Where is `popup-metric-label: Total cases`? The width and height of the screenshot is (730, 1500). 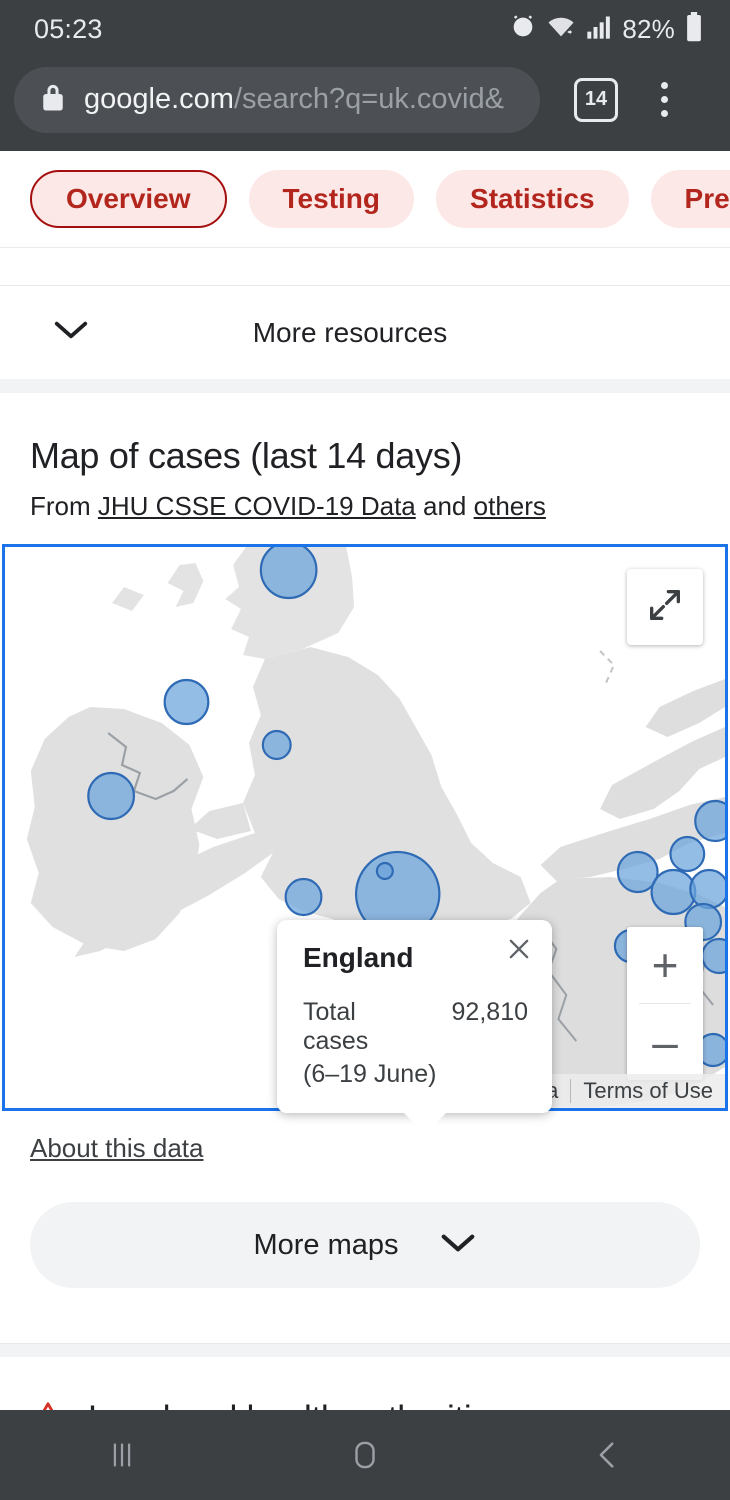 popup-metric-label: Total cases is located at coordinates (336, 1026).